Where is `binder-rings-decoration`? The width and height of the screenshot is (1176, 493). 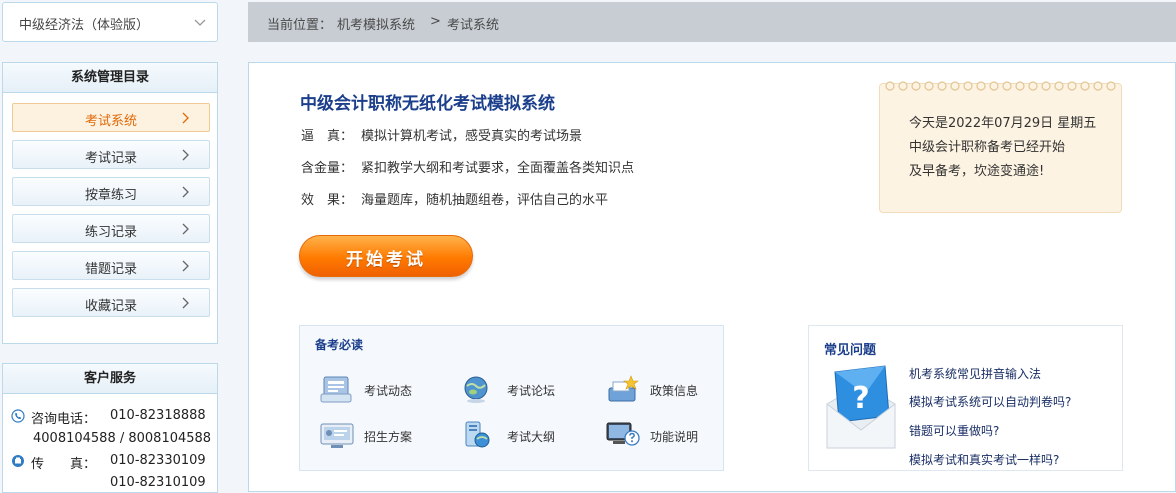
binder-rings-decoration is located at coordinates (1000, 86).